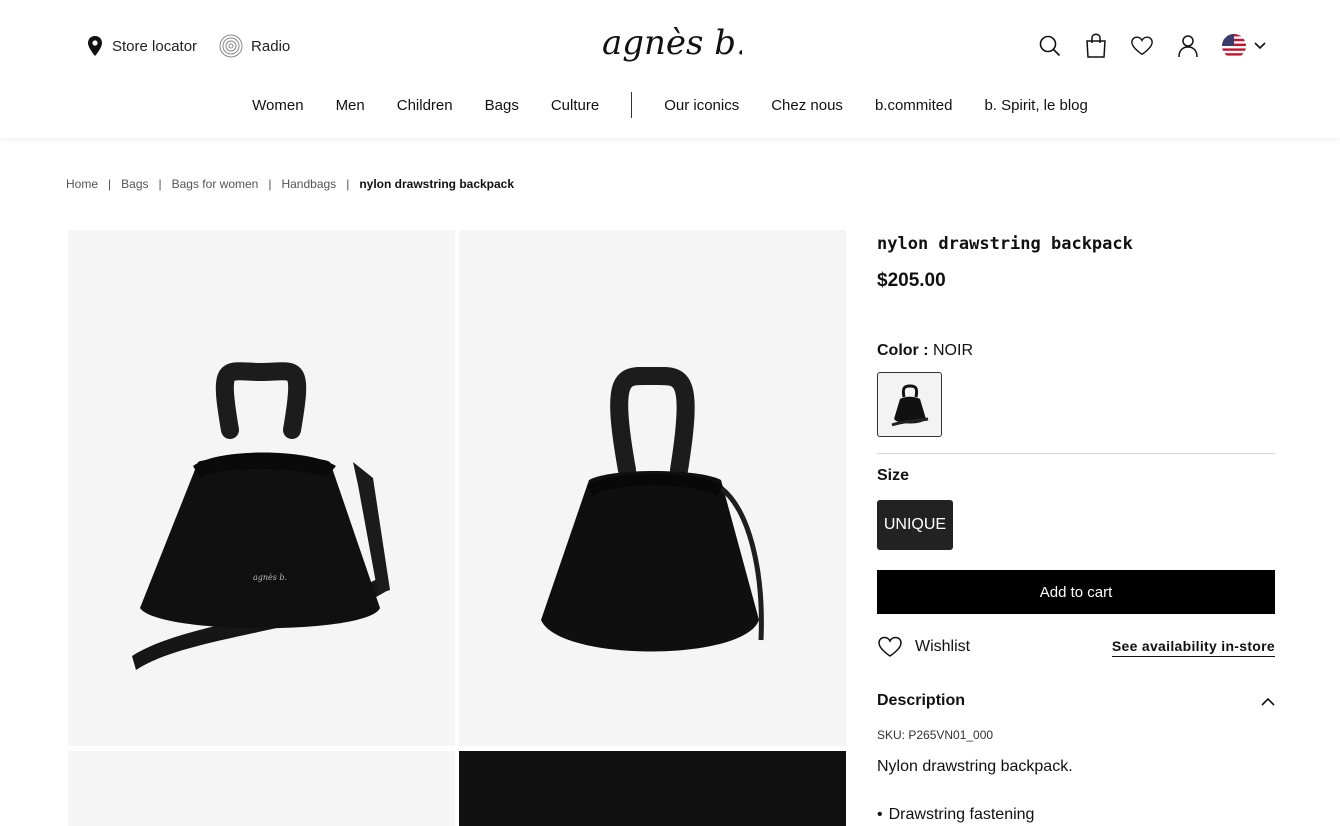 This screenshot has height=826, width=1340. Describe the element at coordinates (425, 105) in the screenshot. I see `nav-children: Children` at that location.